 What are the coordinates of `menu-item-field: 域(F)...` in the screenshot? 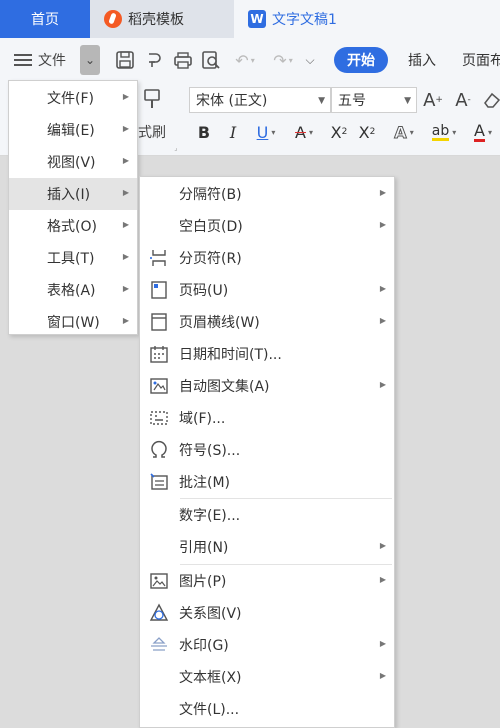 It's located at (267, 418).